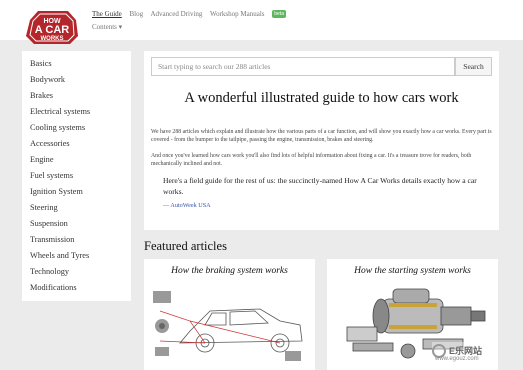  I want to click on sidebar-item-ignition-system: Ignition System, so click(56, 191).